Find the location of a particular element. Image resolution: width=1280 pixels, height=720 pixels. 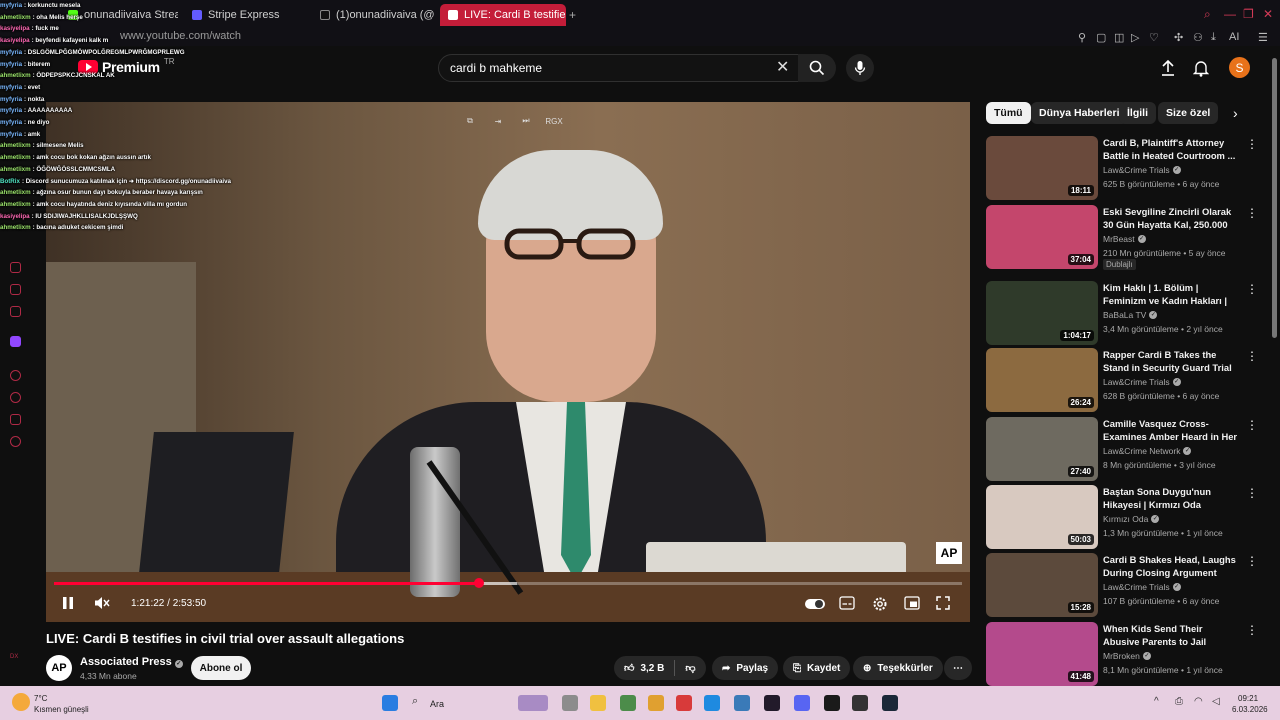

video-thumbnail: 1:04:17 is located at coordinates (1042, 313).